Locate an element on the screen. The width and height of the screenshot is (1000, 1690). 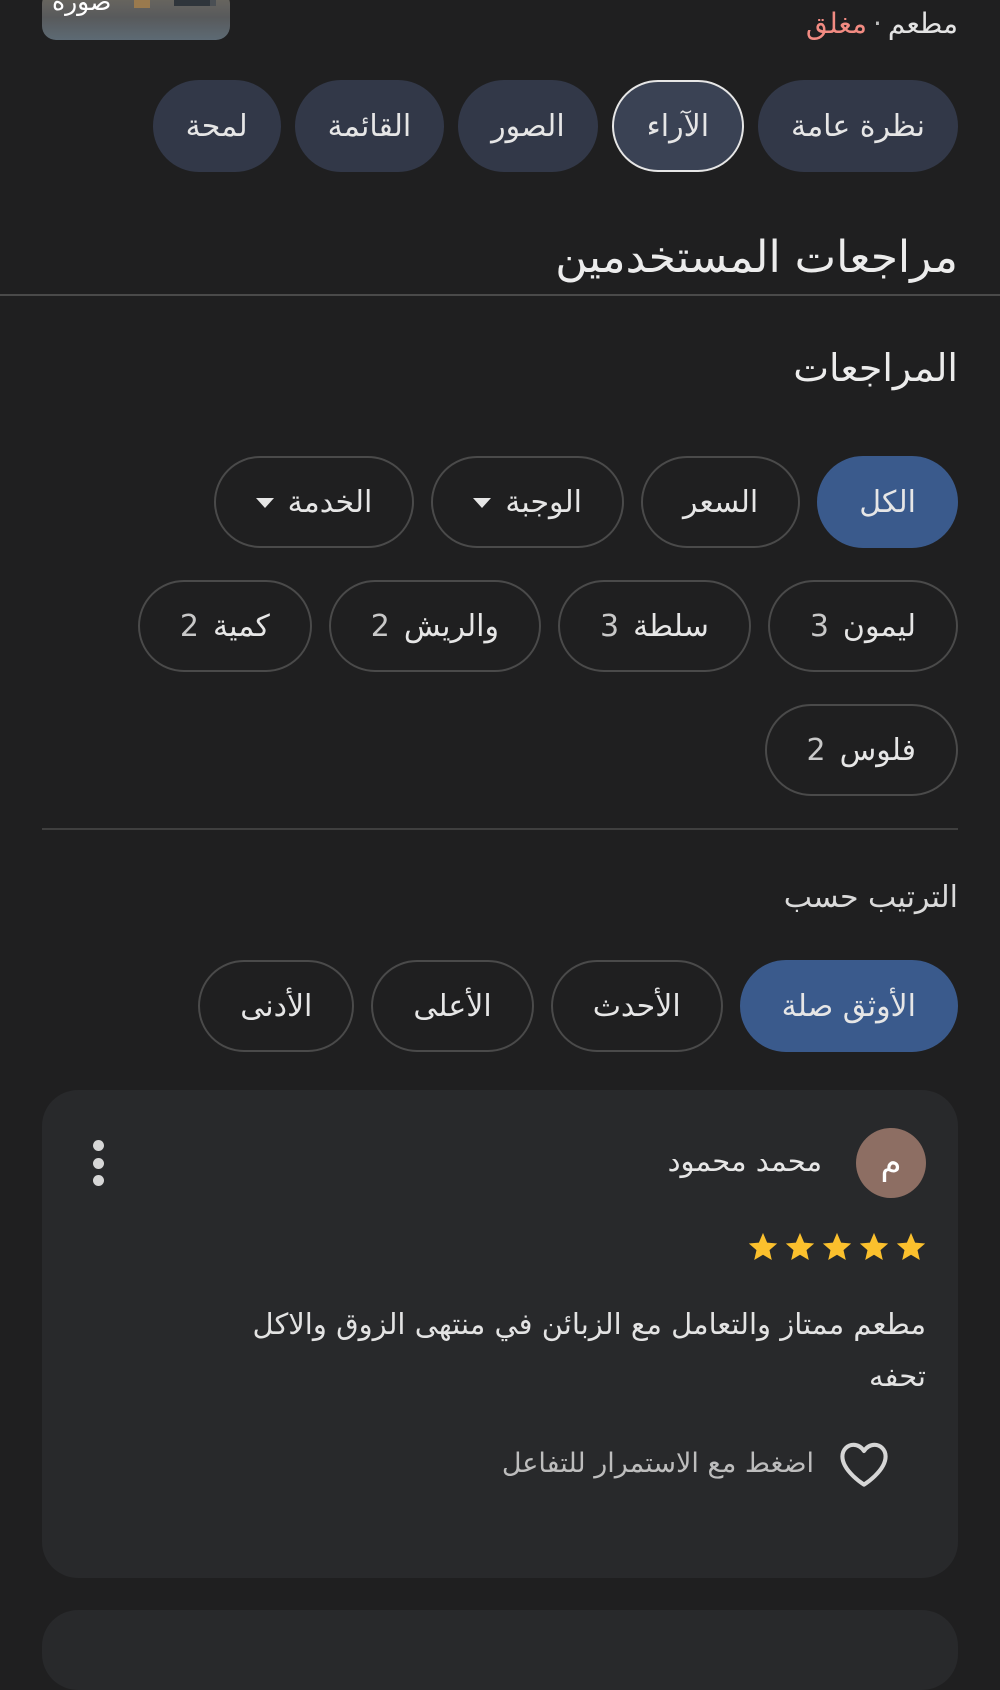
filter-chip-label: الوجبة is located at coordinates (543, 502).